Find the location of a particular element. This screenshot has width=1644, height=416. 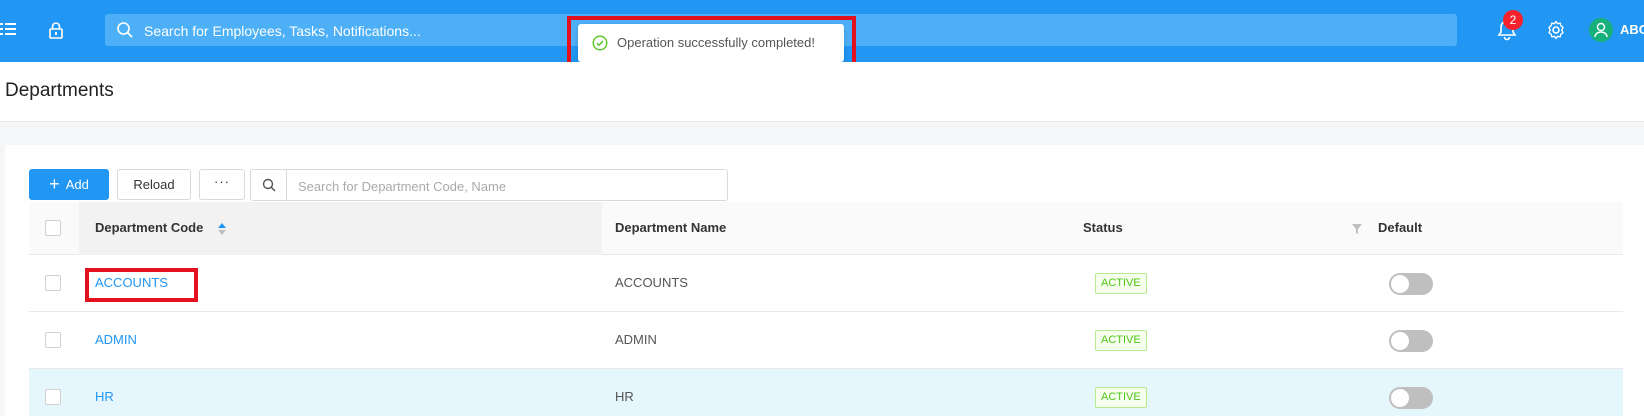

page-title: Departments is located at coordinates (59, 90).